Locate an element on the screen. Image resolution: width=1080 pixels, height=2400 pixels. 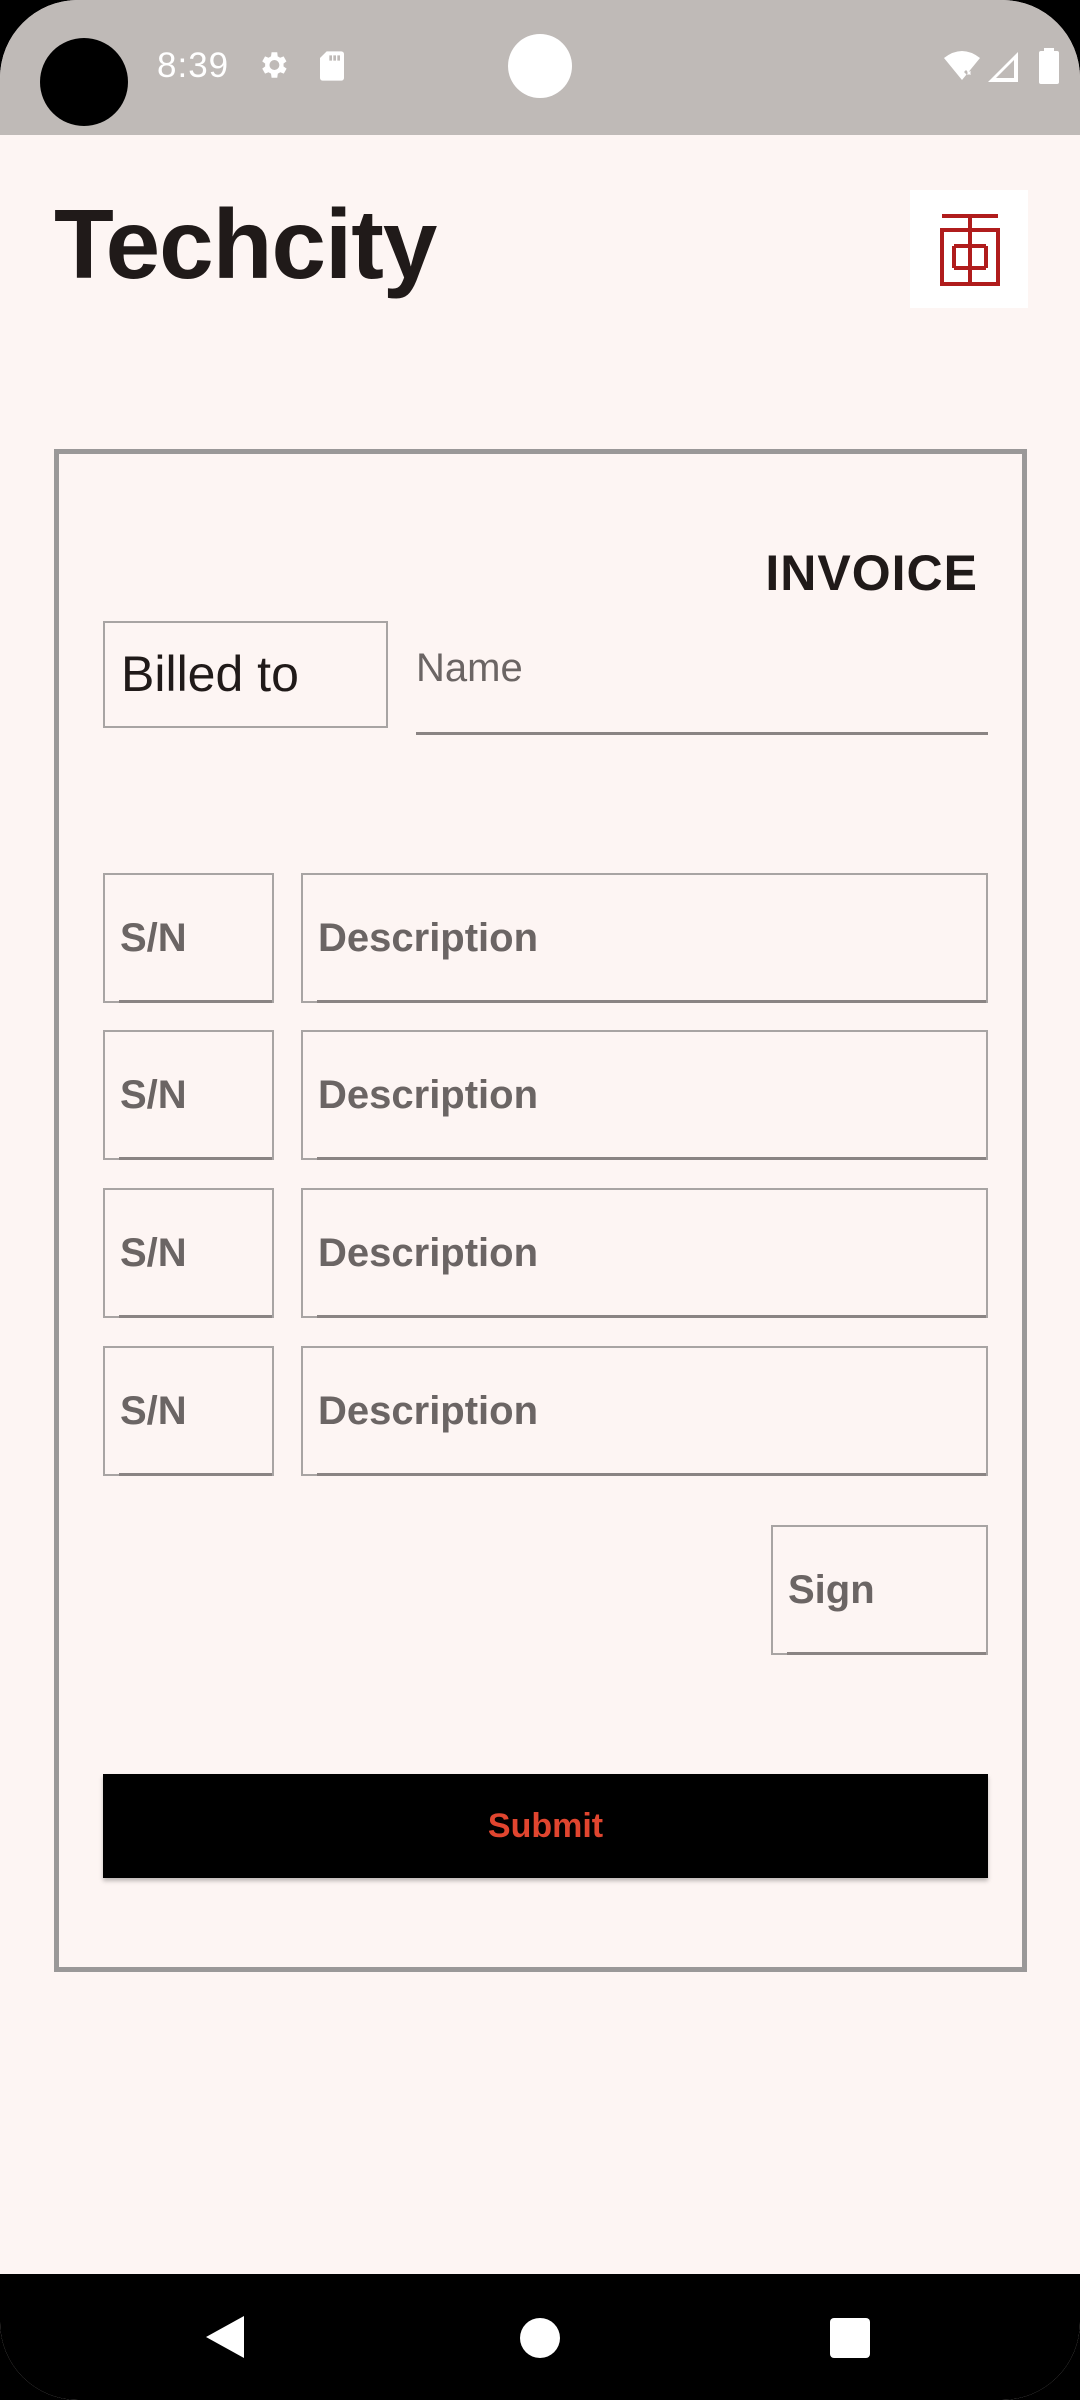
sign-field is located at coordinates (879, 1590).